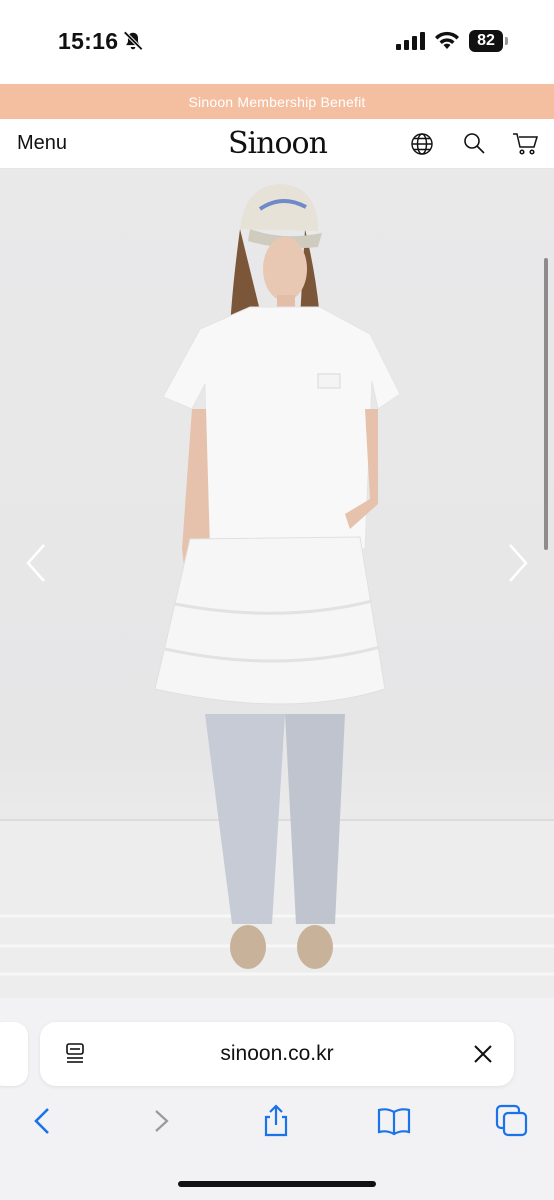  What do you see at coordinates (394, 1121) in the screenshot?
I see `bookmarks-icon` at bounding box center [394, 1121].